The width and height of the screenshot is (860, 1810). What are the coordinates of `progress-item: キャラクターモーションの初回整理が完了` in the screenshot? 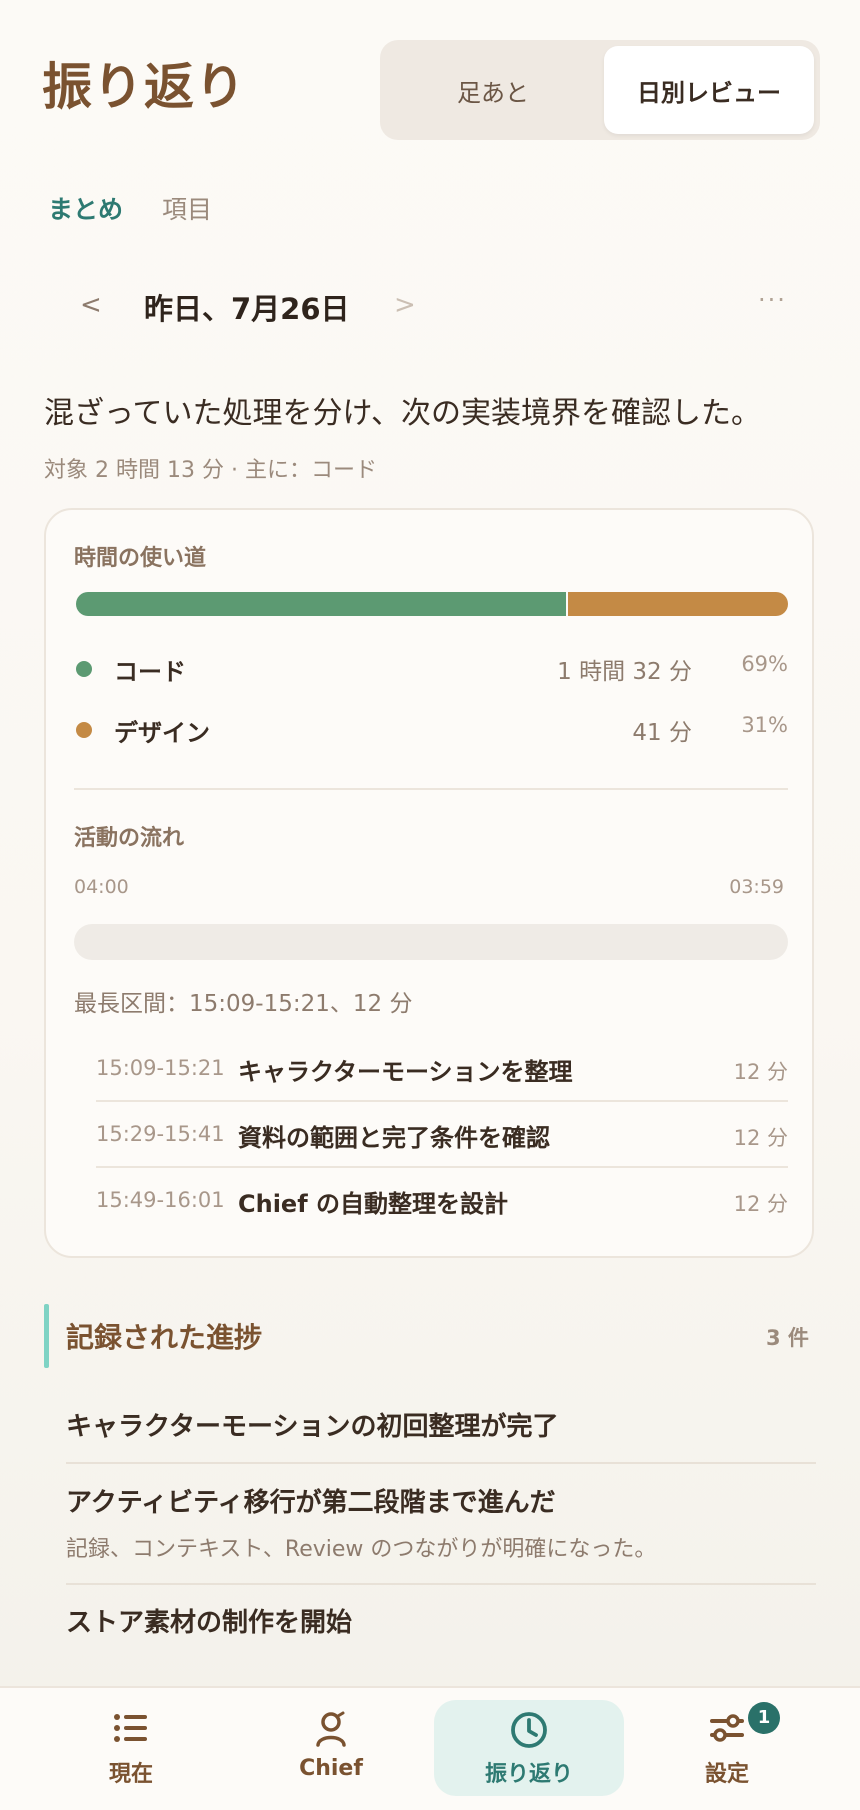 It's located at (441, 1424).